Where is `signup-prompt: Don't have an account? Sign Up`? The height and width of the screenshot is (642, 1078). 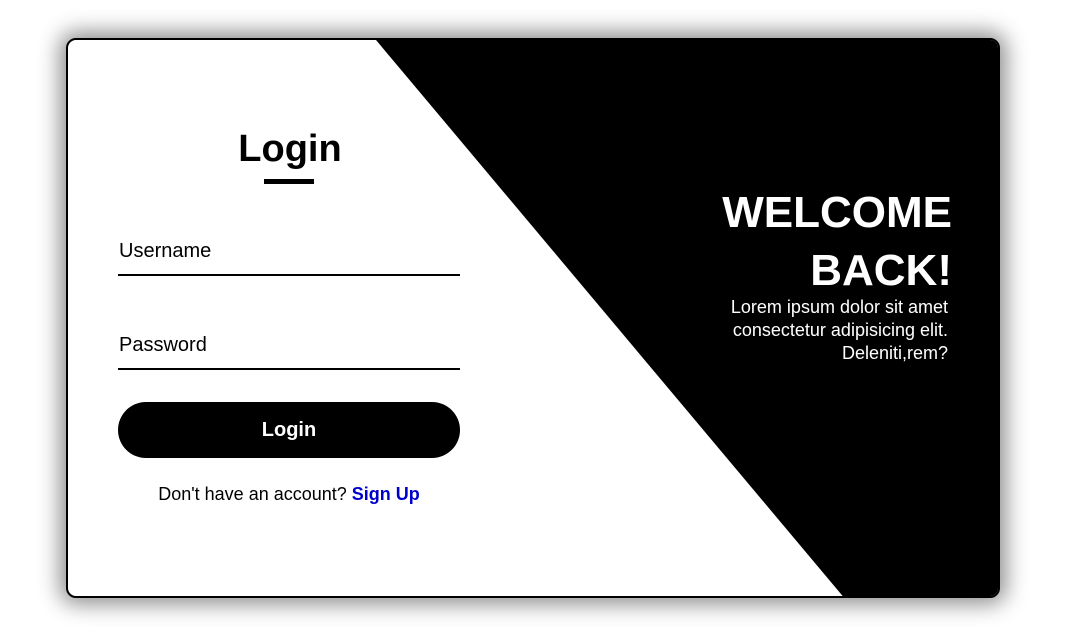
signup-prompt: Don't have an account? Sign Up is located at coordinates (289, 494).